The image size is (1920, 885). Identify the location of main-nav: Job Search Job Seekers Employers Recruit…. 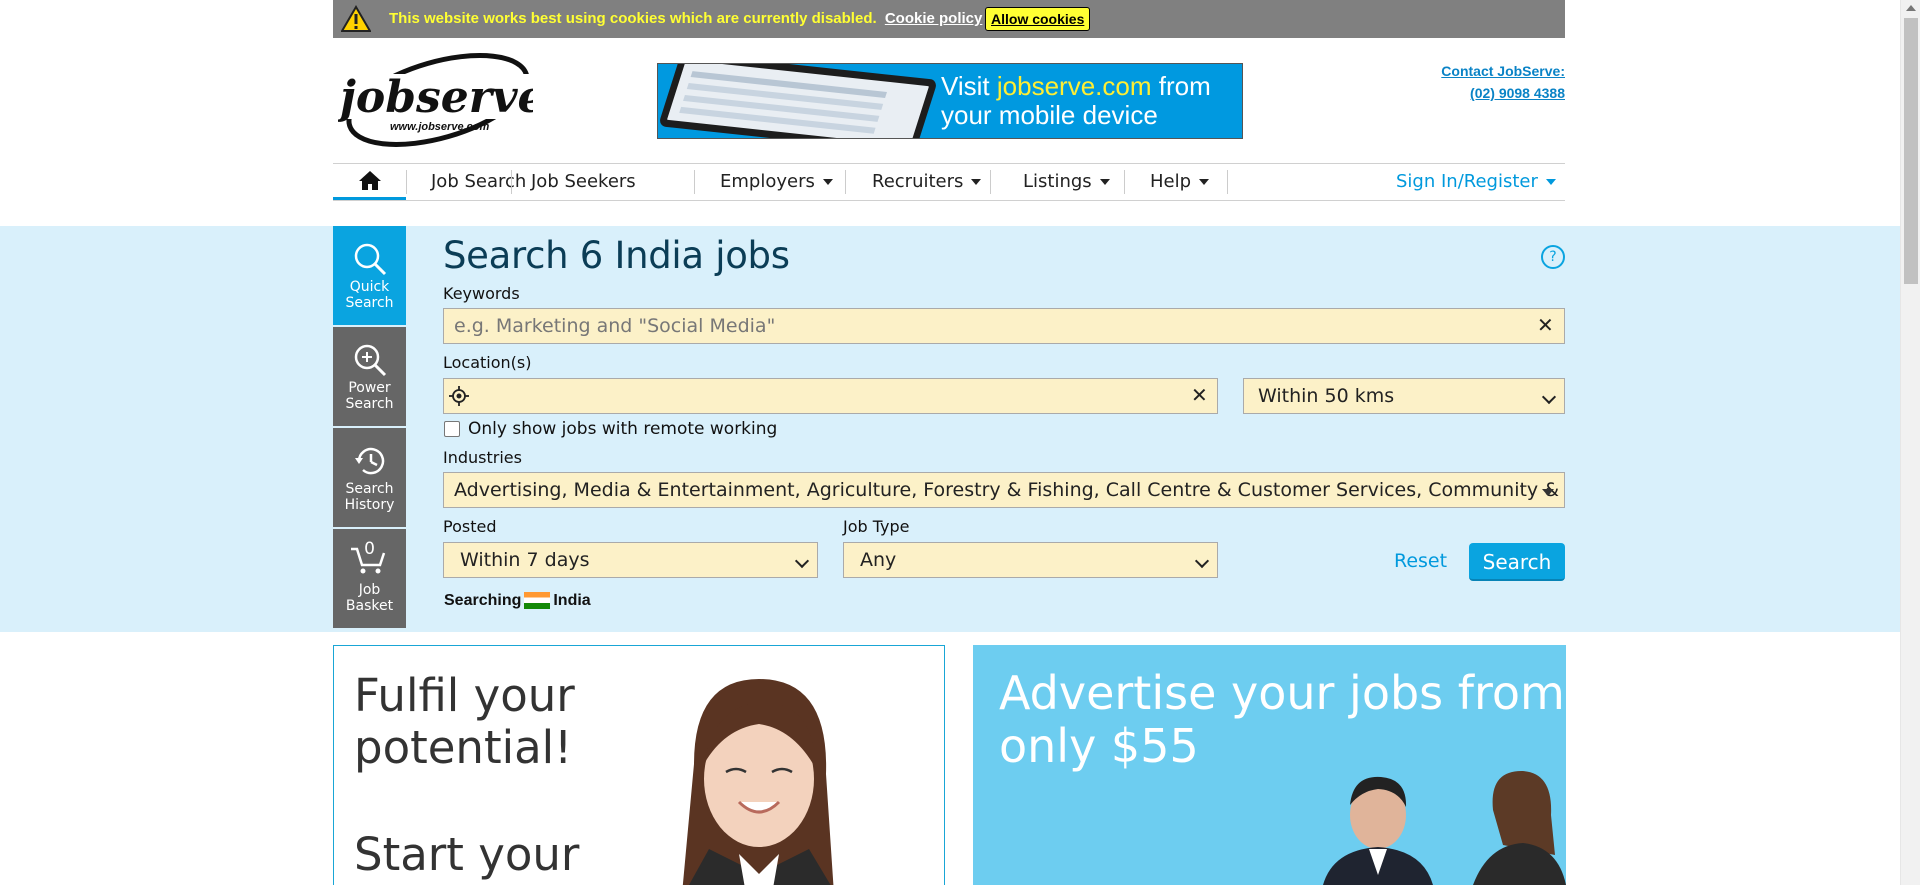
(949, 182).